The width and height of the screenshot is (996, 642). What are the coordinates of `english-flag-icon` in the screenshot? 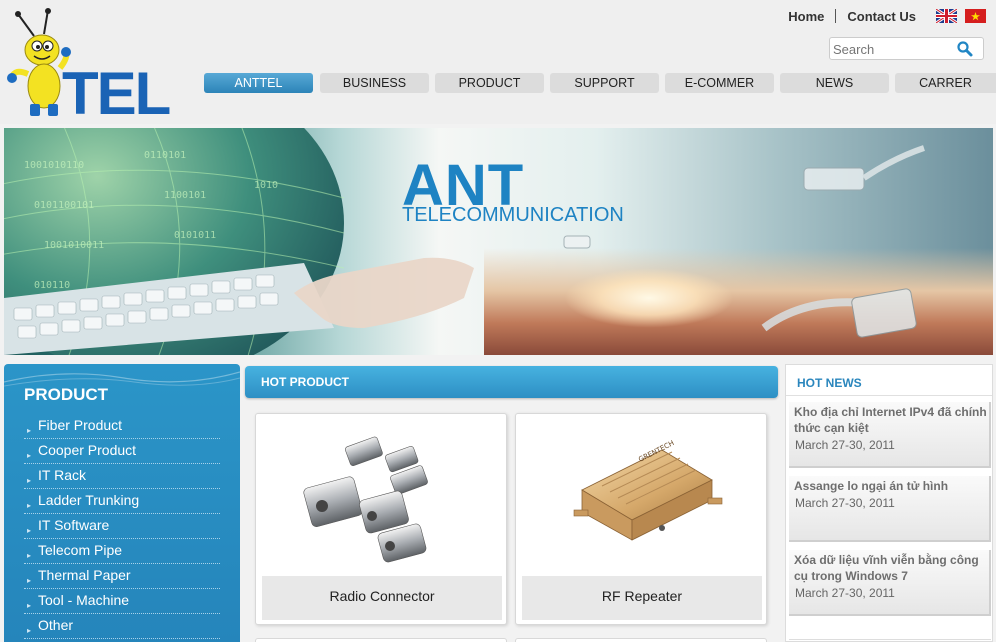 It's located at (946, 16).